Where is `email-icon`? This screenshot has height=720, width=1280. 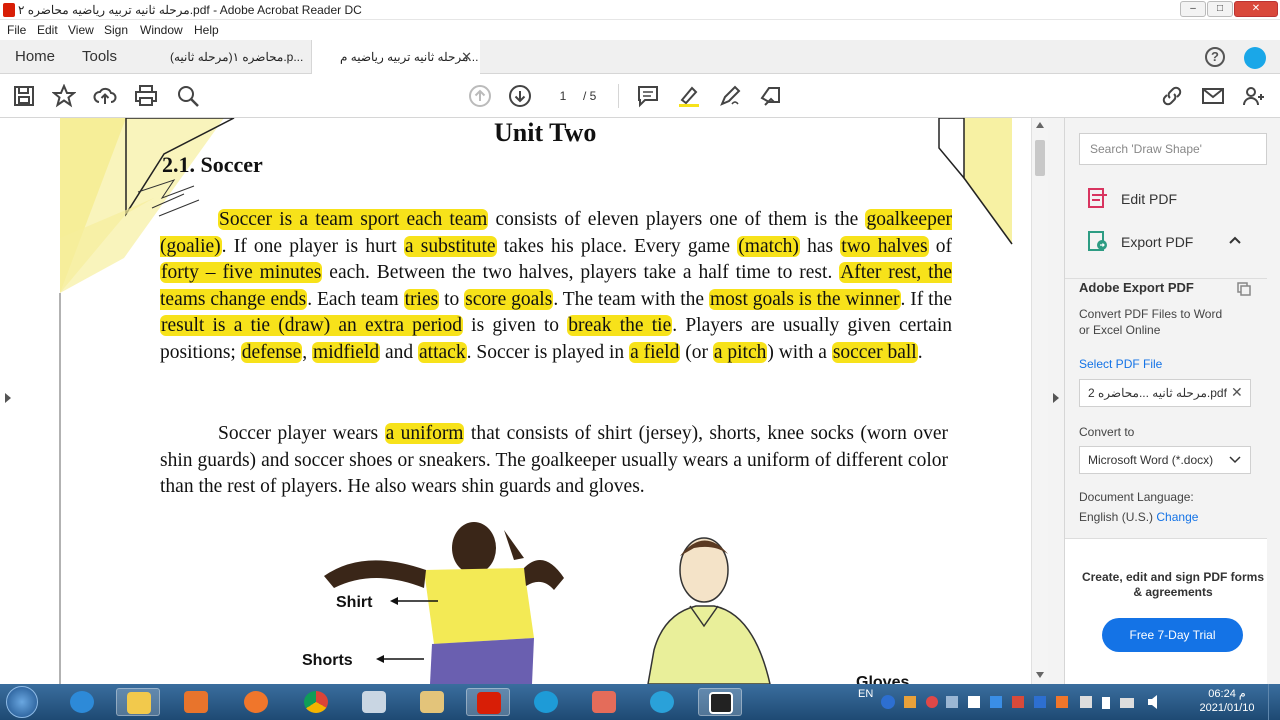
email-icon is located at coordinates (1213, 96).